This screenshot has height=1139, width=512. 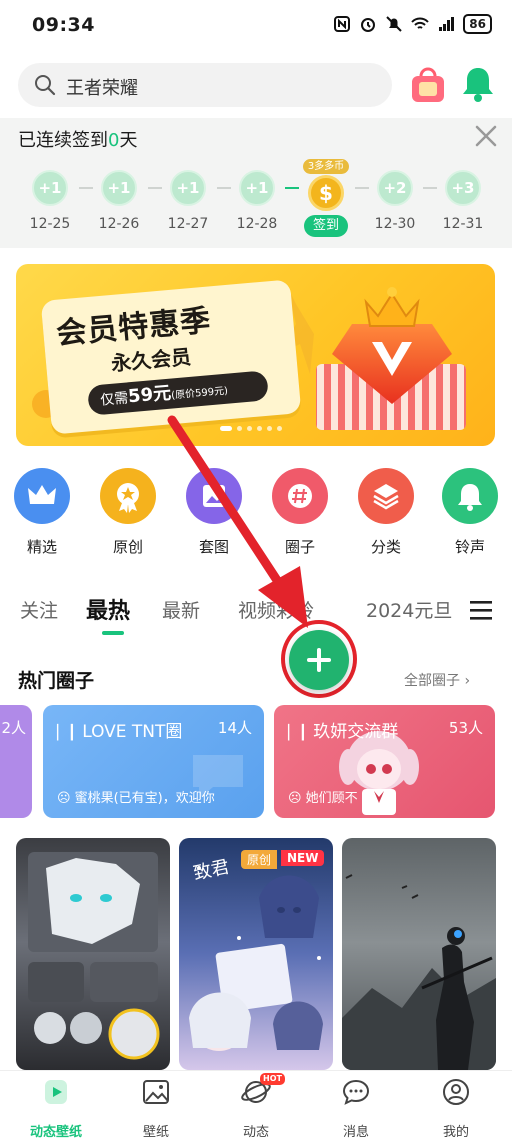 I want to click on category-row: 精选 原创 套图 圈子 分类 铃声, so click(x=256, y=514).